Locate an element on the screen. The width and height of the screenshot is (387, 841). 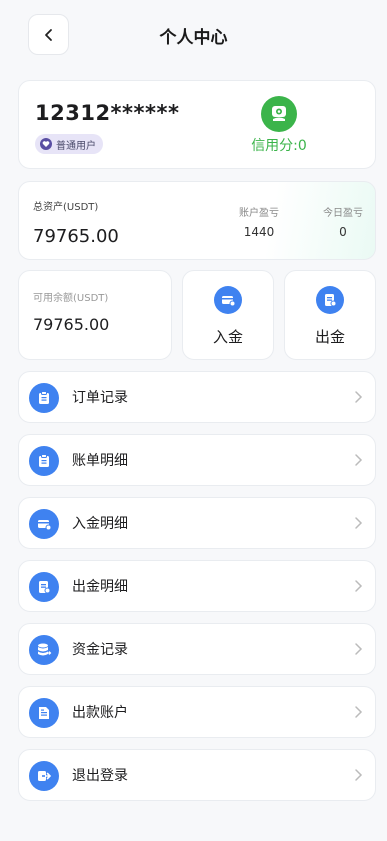
withdraw-button: 出金 is located at coordinates (330, 315).